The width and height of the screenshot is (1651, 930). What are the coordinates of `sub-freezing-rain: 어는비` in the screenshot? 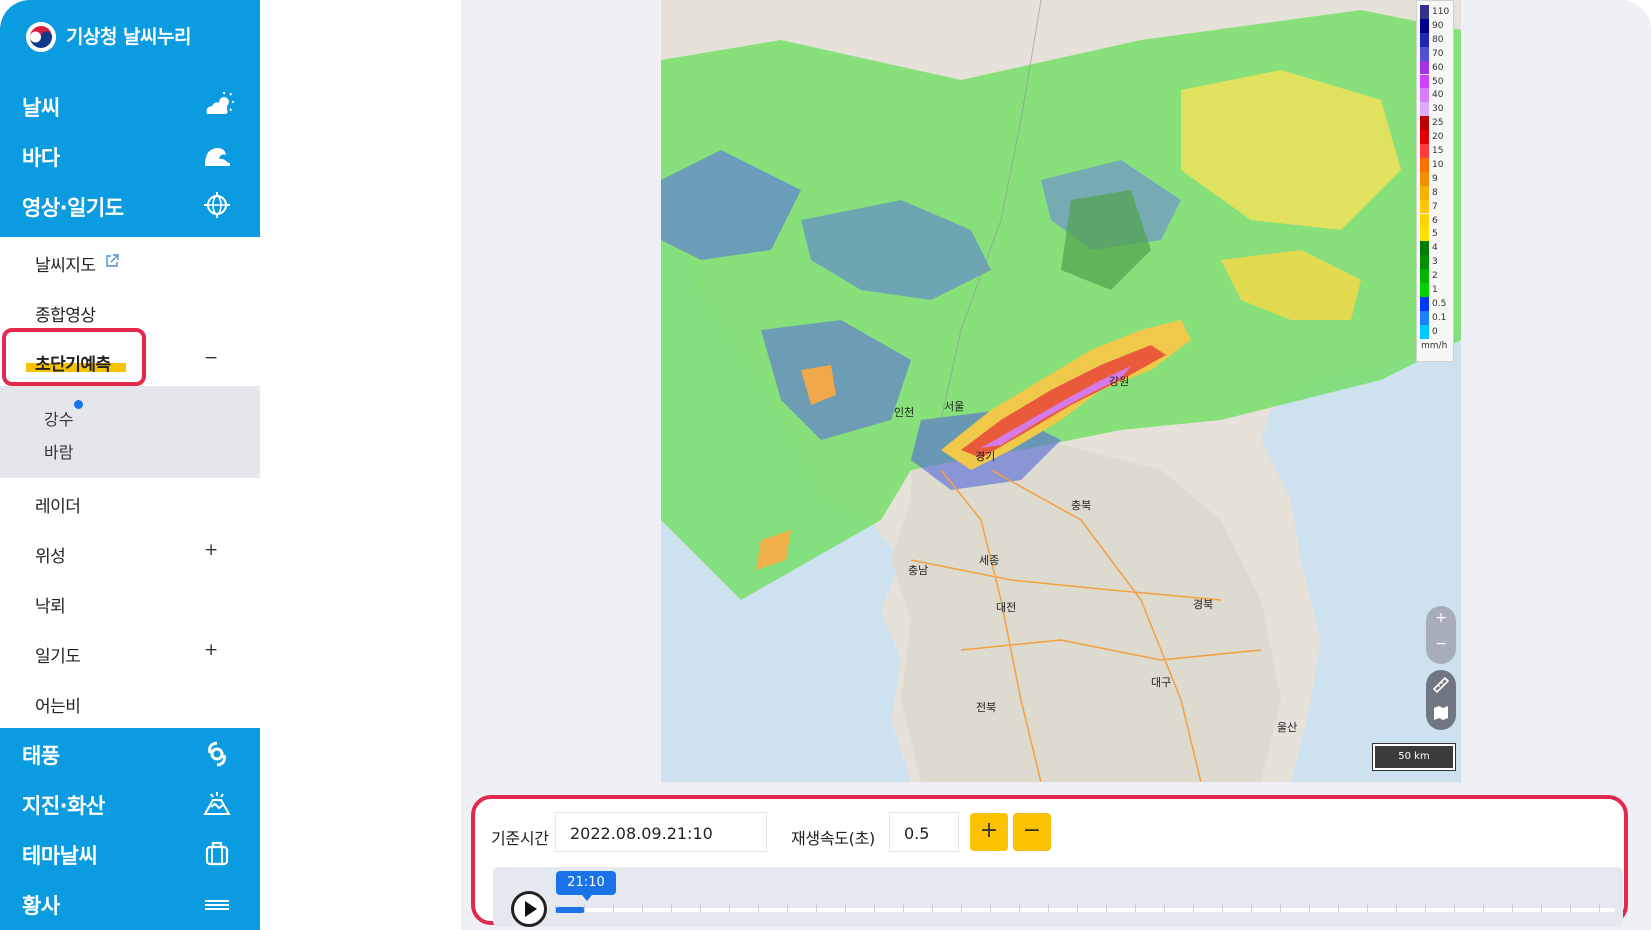 It's located at (130, 703).